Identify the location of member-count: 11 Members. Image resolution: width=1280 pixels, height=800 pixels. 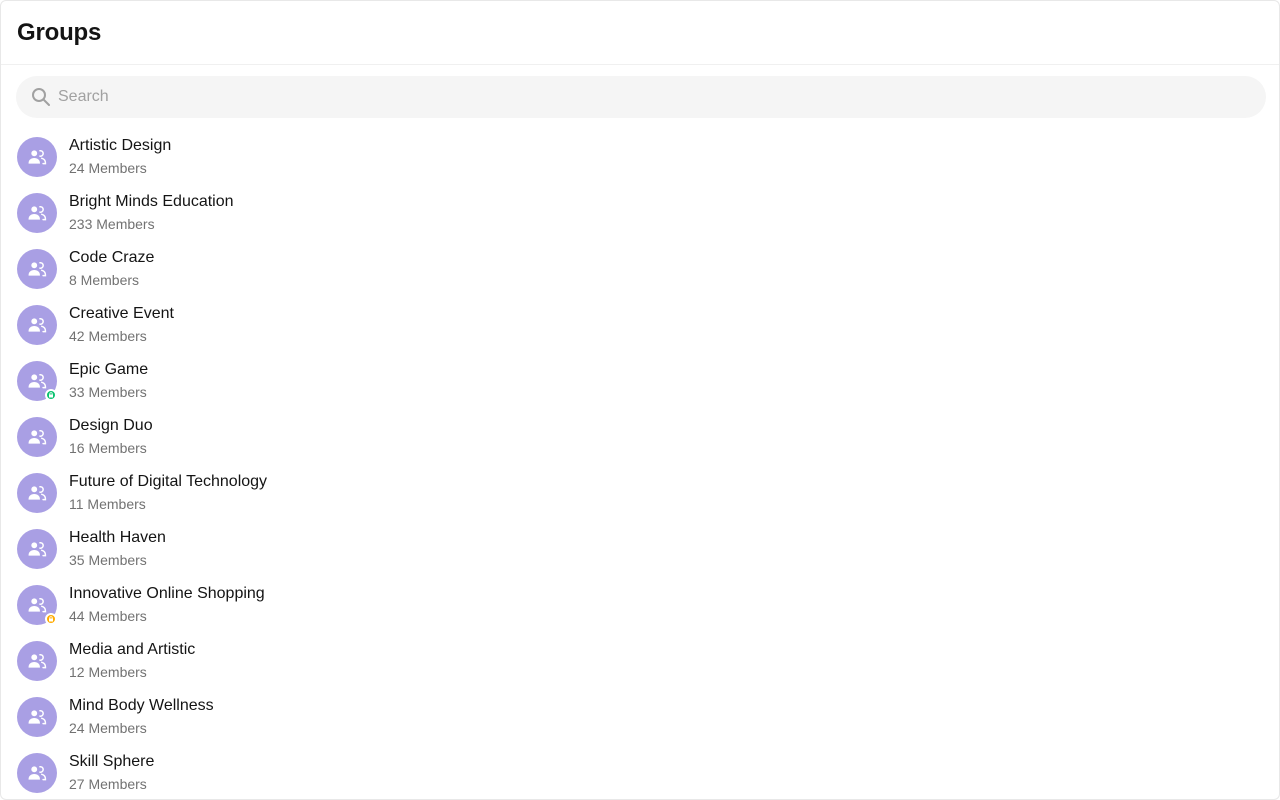
(107, 504).